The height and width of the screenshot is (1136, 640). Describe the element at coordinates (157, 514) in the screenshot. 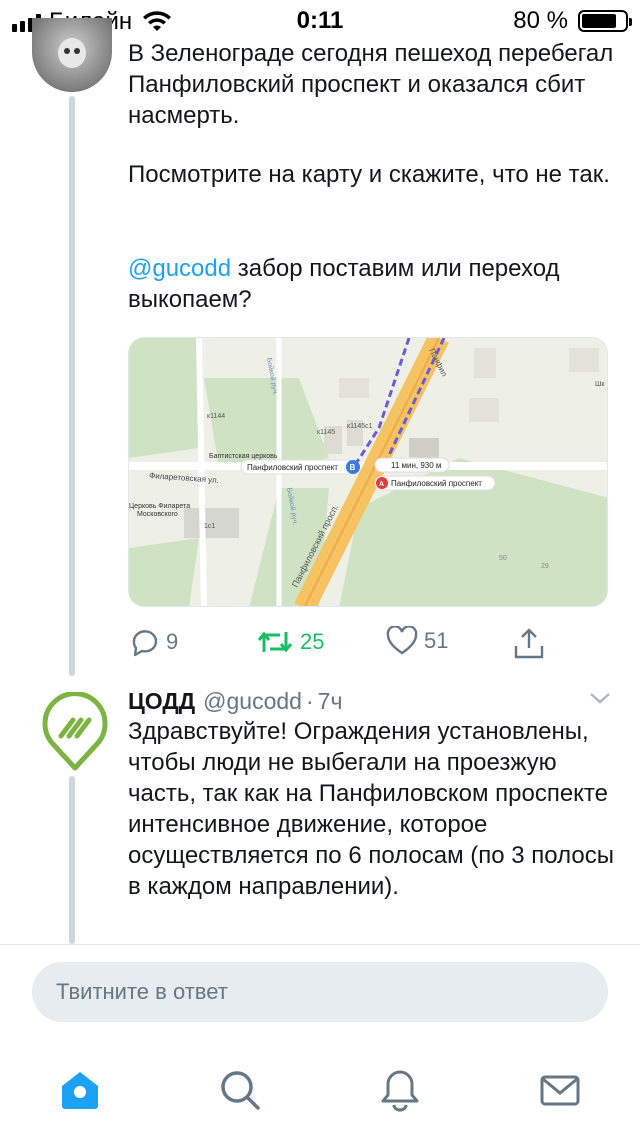

I see `map-label: Московского` at that location.